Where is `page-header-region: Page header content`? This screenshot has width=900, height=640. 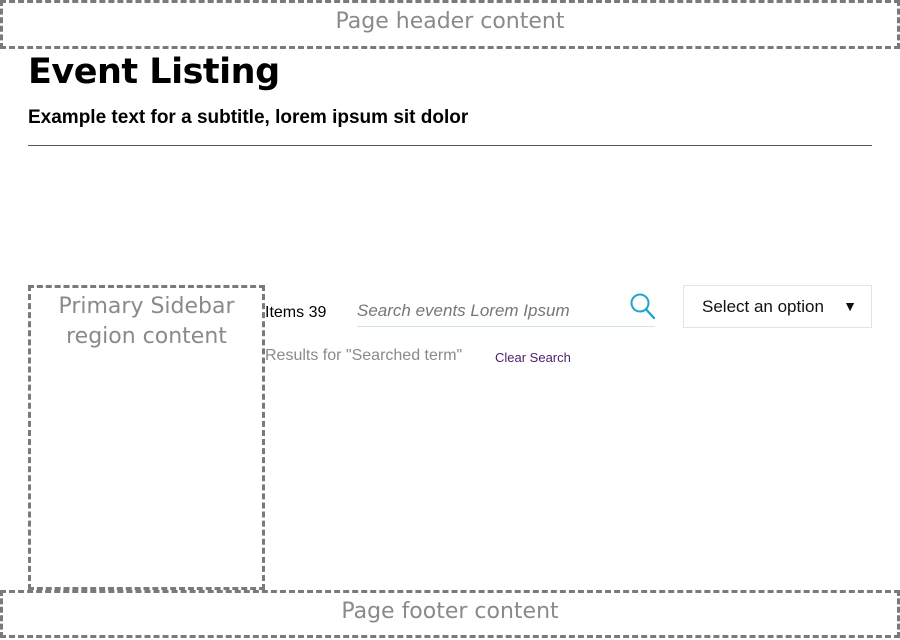 page-header-region: Page header content is located at coordinates (450, 24).